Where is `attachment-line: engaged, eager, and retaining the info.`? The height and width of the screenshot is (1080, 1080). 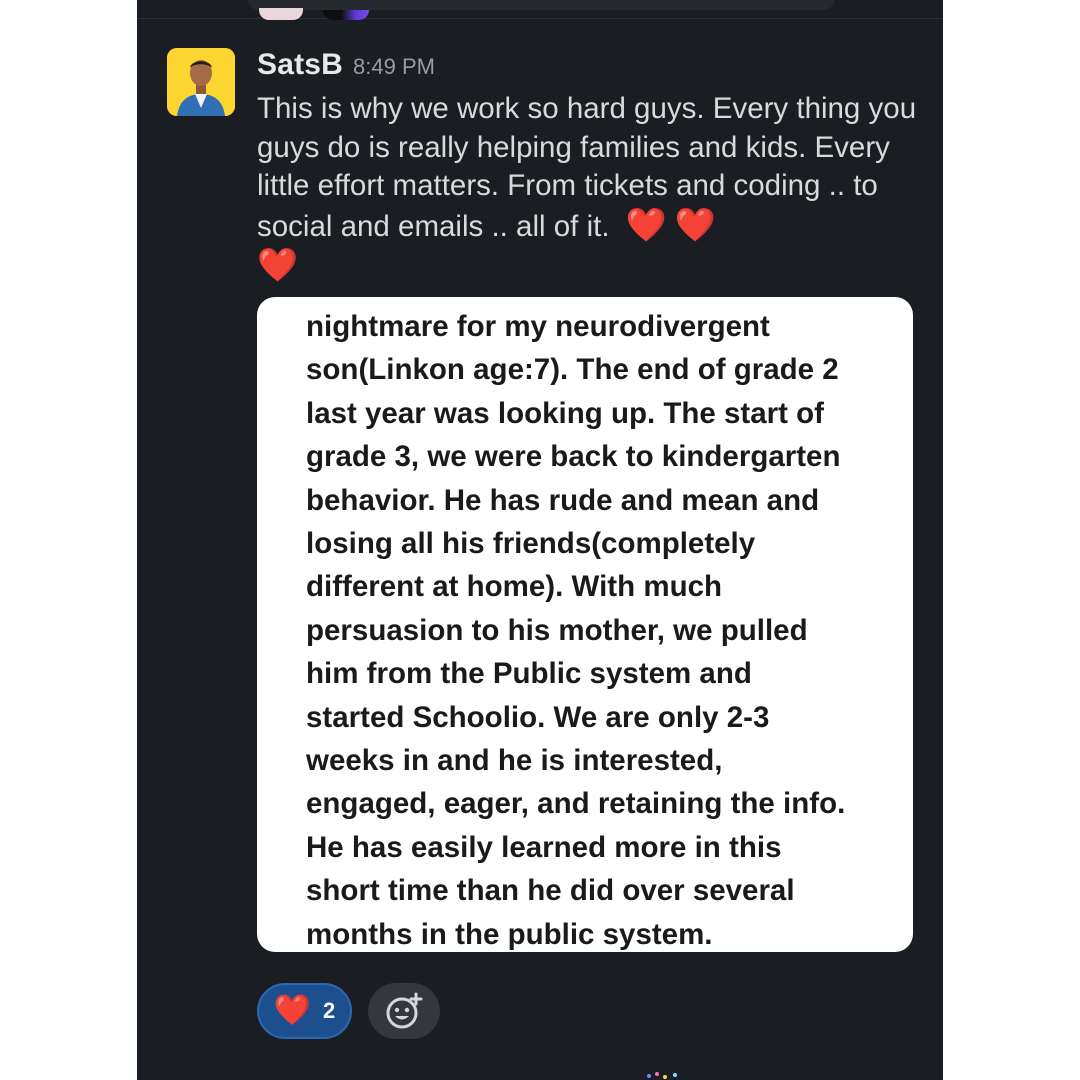 attachment-line: engaged, eager, and retaining the info. is located at coordinates (576, 804).